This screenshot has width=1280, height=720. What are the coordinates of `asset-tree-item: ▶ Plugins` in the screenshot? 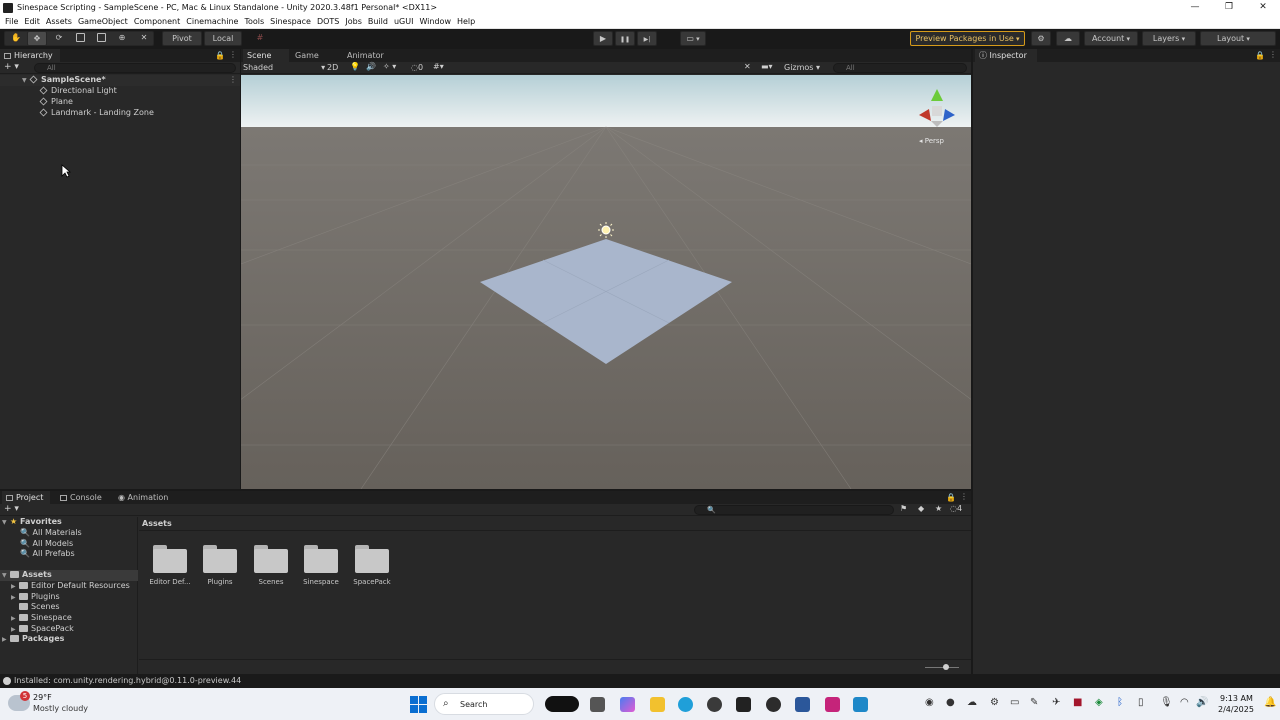 It's located at (35, 596).